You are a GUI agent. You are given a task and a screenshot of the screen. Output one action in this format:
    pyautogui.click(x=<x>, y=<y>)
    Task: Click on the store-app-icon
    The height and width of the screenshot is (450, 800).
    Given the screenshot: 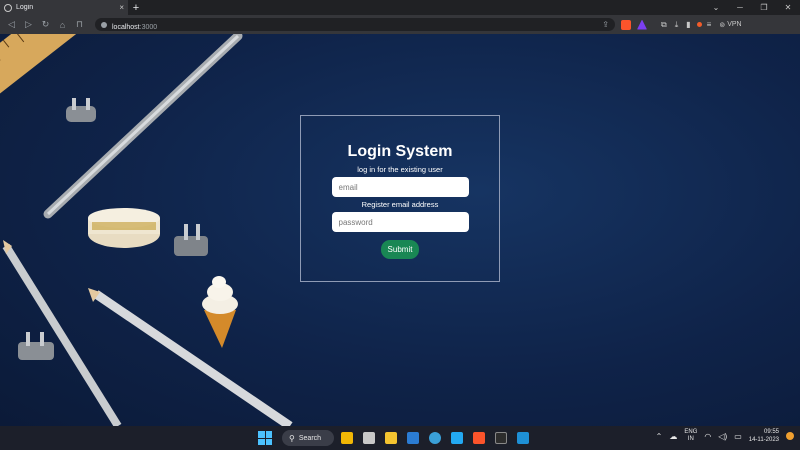 What is the action you would take?
    pyautogui.click(x=413, y=438)
    